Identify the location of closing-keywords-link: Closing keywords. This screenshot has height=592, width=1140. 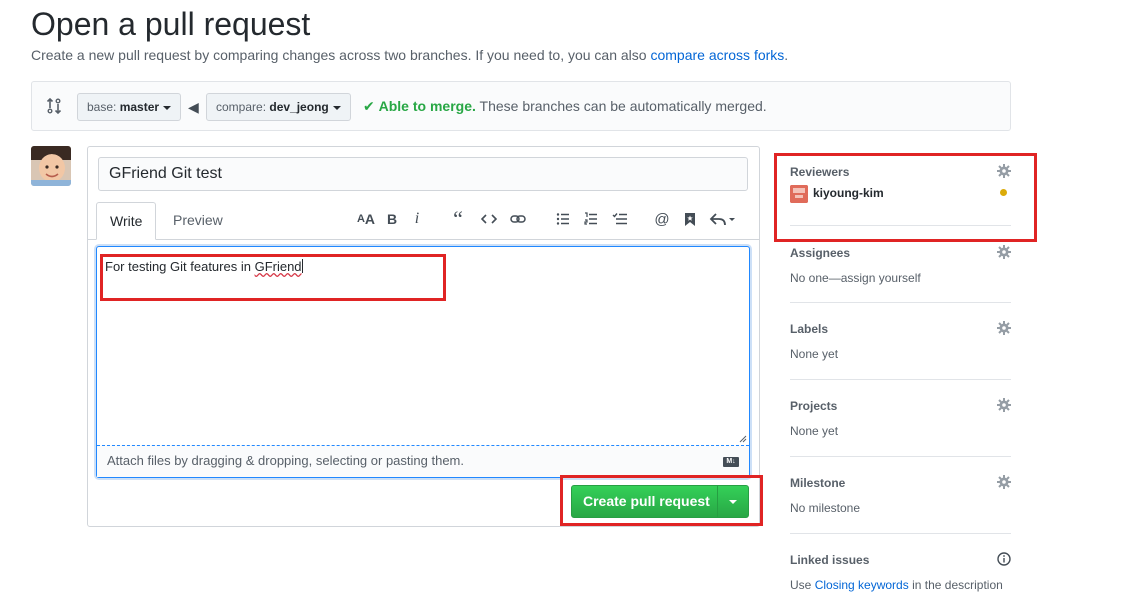
(862, 585).